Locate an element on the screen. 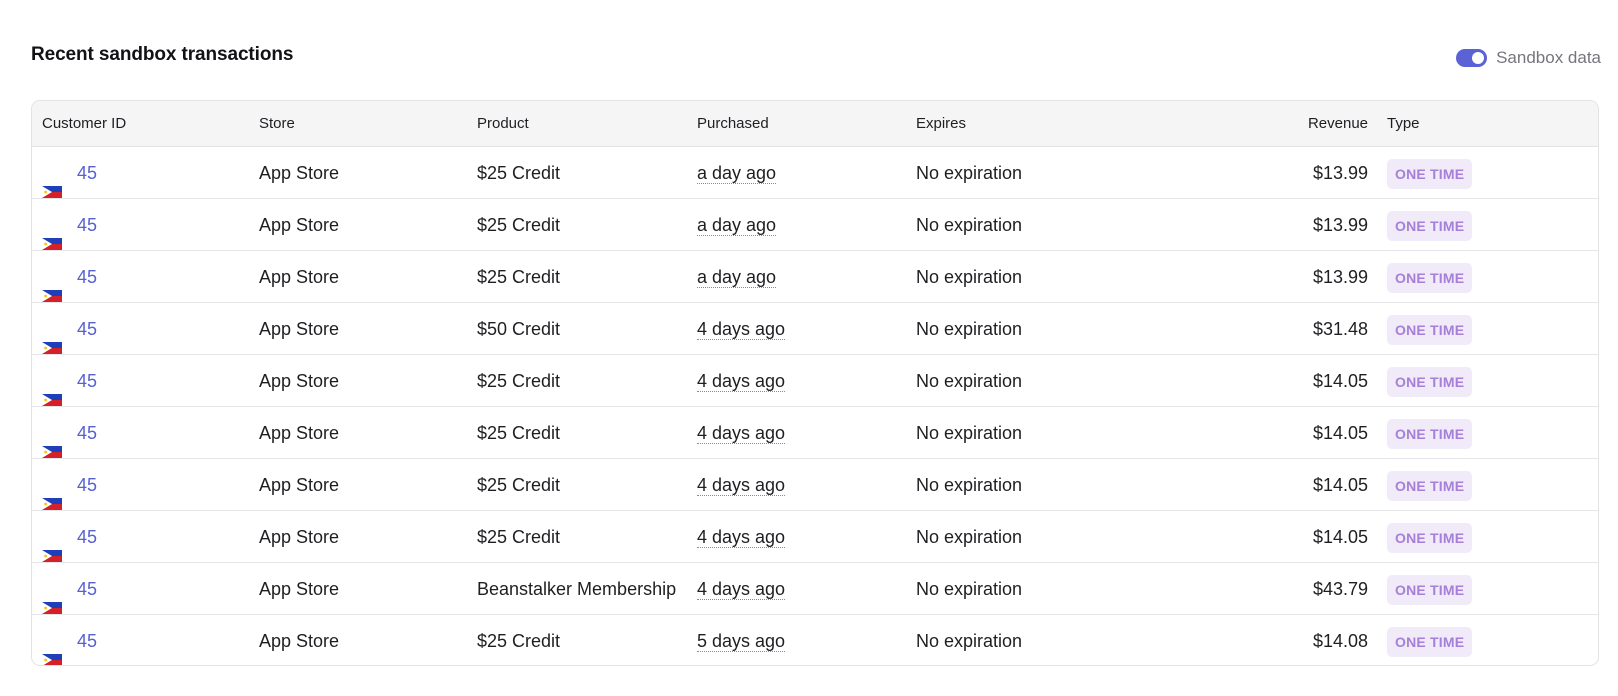 The height and width of the screenshot is (696, 1618). column-header-purchased: Purchased is located at coordinates (733, 124).